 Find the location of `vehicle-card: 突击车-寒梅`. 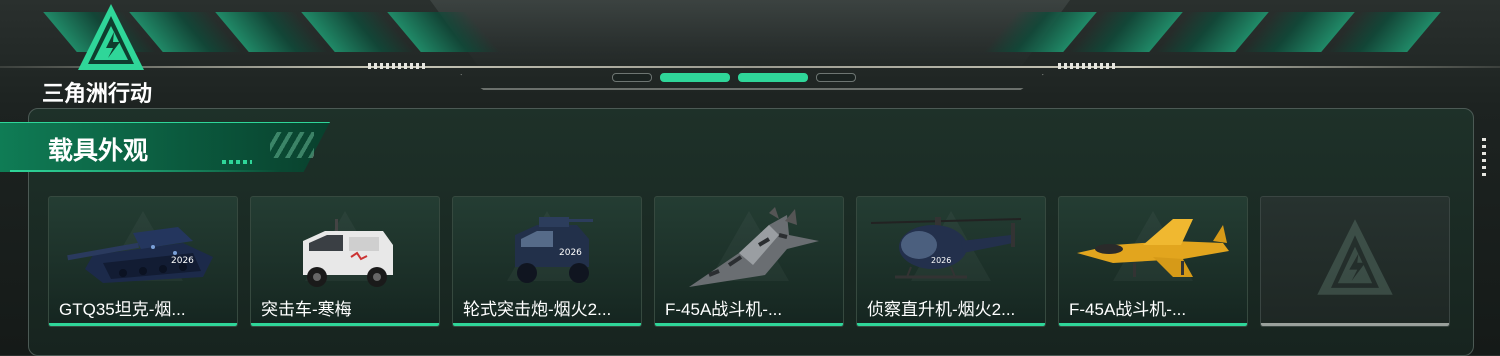

vehicle-card: 突击车-寒梅 is located at coordinates (345, 261).